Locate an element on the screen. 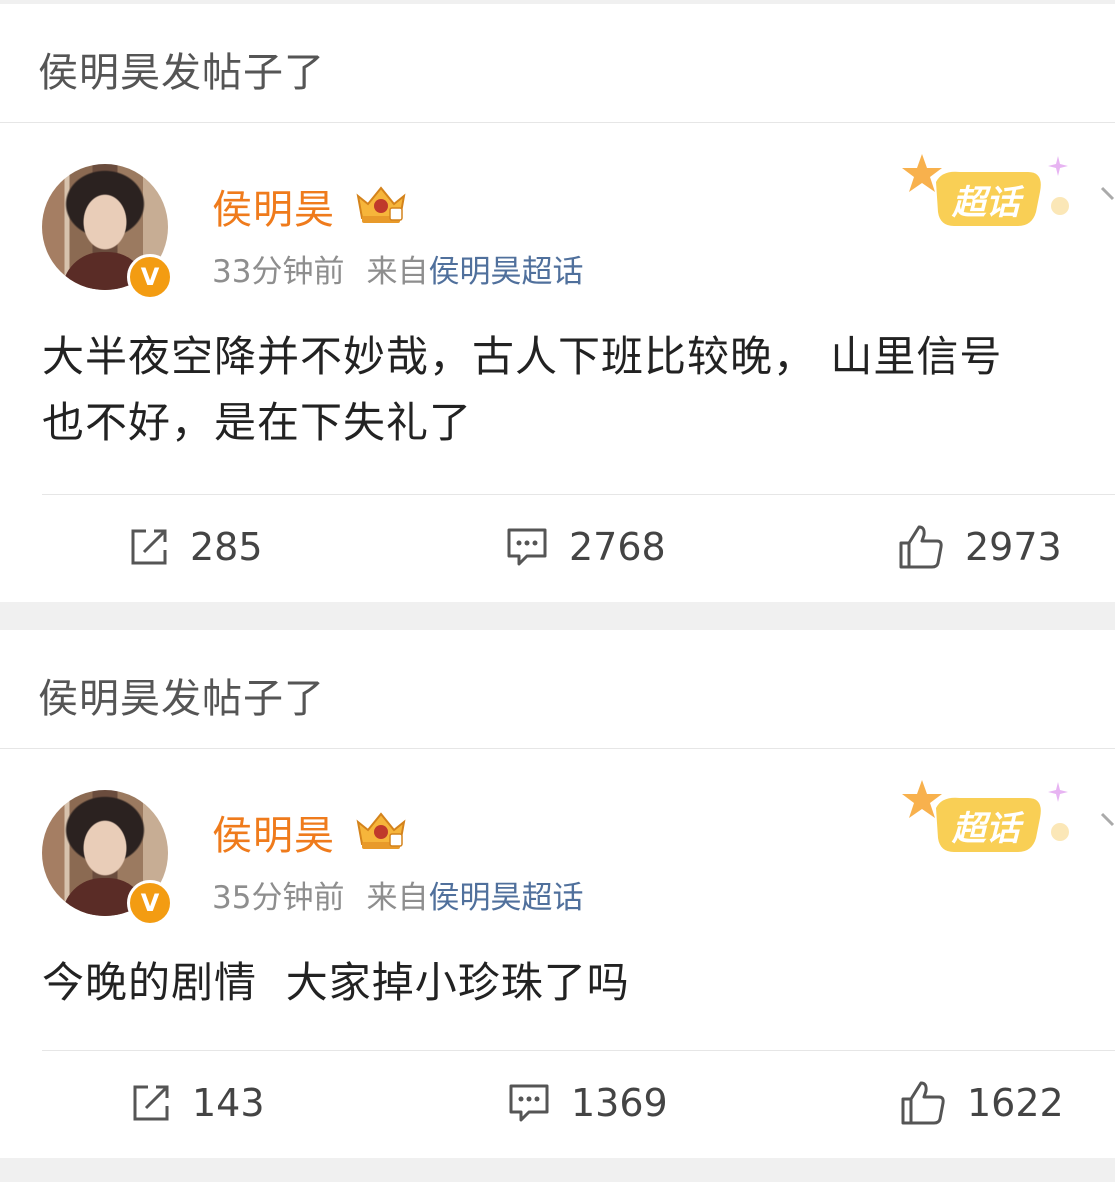 This screenshot has height=1182, width=1115. post-content: 今晚的剧情 大家掉小珍珠了吗 is located at coordinates (577, 983).